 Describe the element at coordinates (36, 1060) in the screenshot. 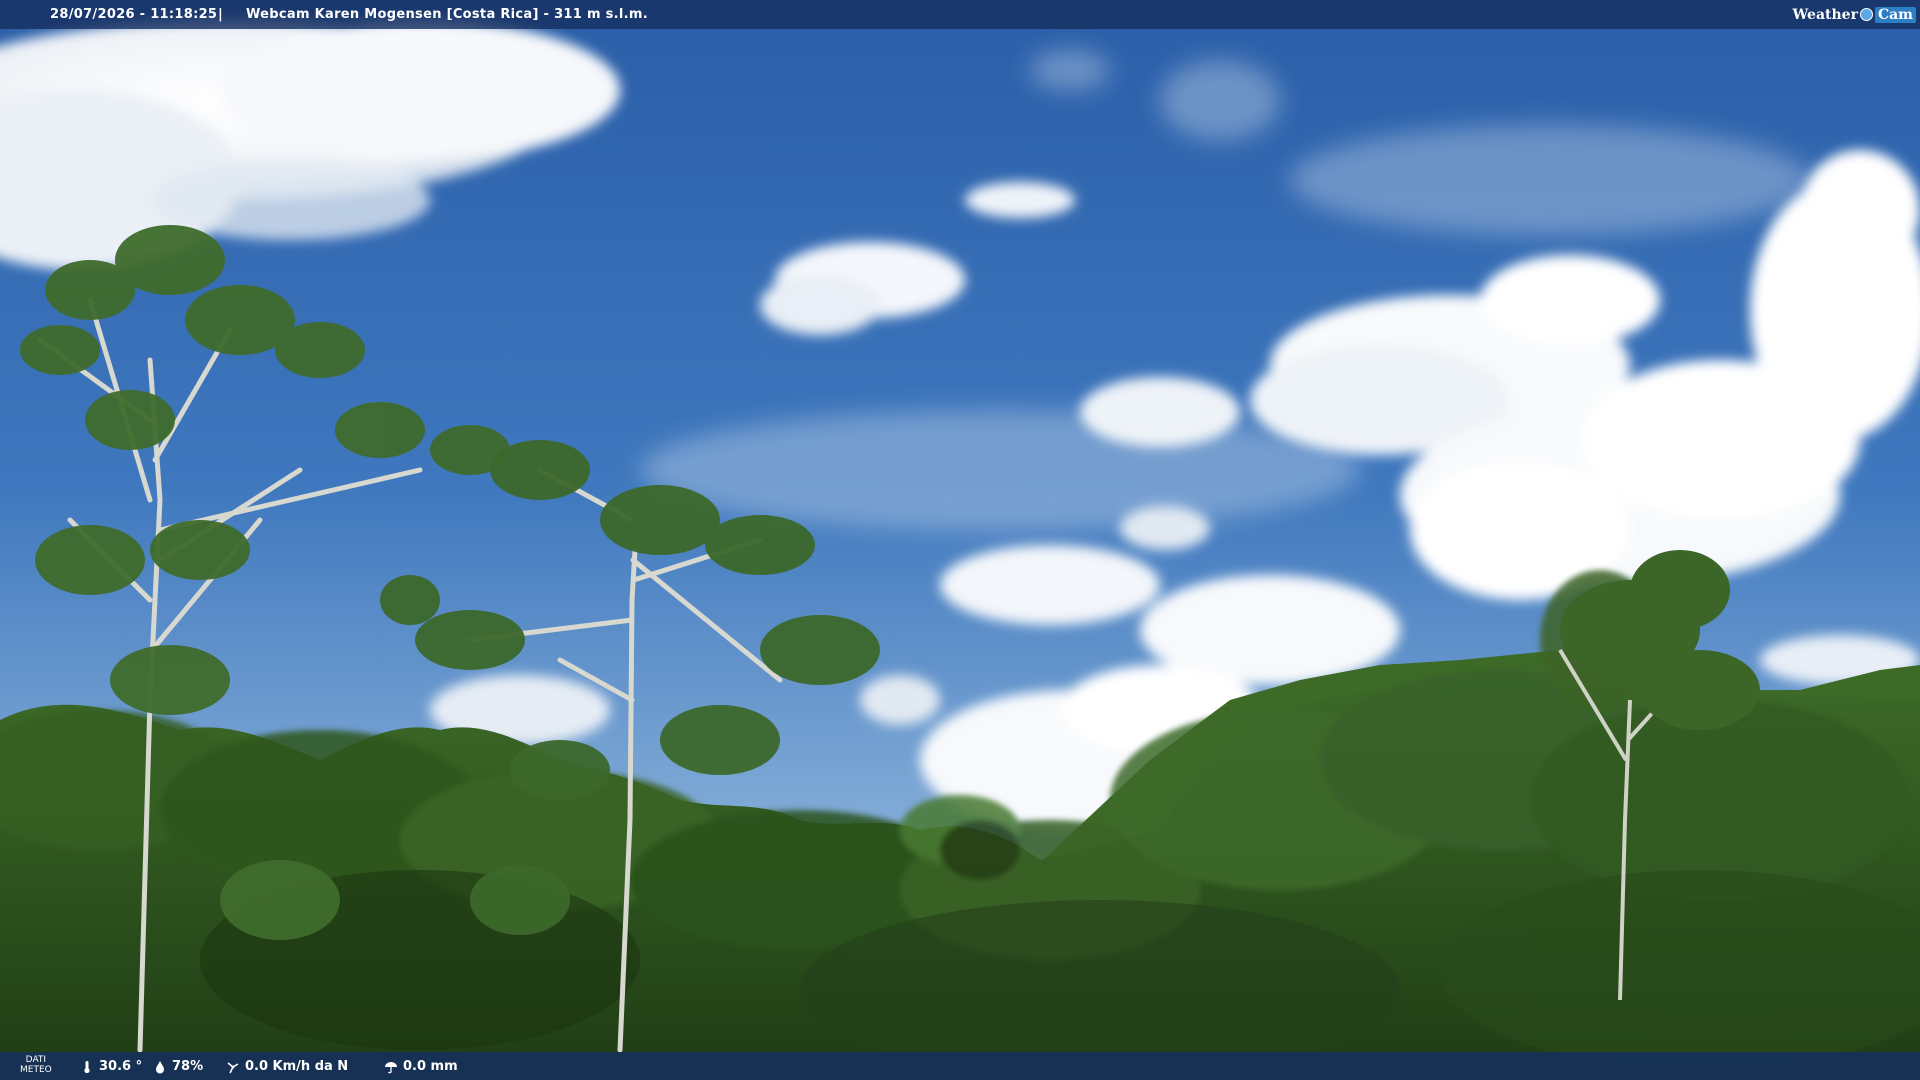

I see `meteo-label-line1: DATI` at that location.